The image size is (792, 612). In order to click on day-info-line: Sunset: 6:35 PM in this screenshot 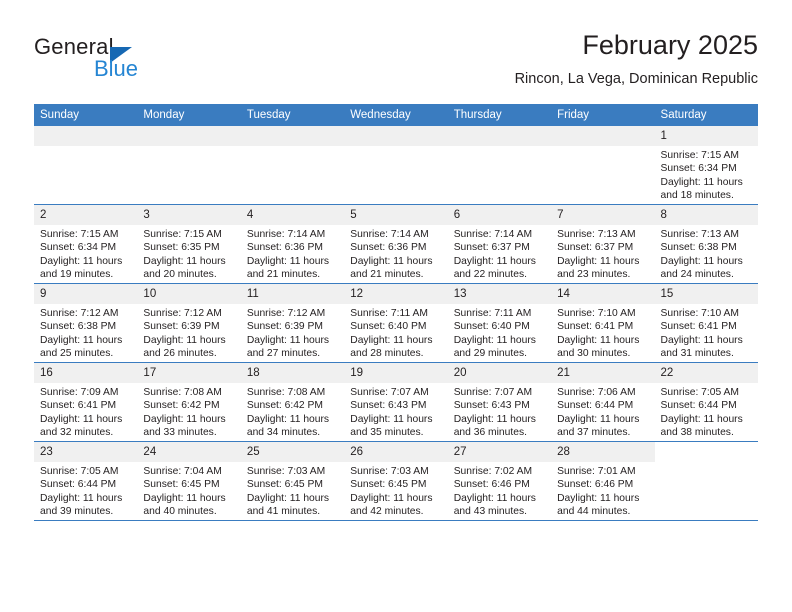, I will do `click(181, 248)`.